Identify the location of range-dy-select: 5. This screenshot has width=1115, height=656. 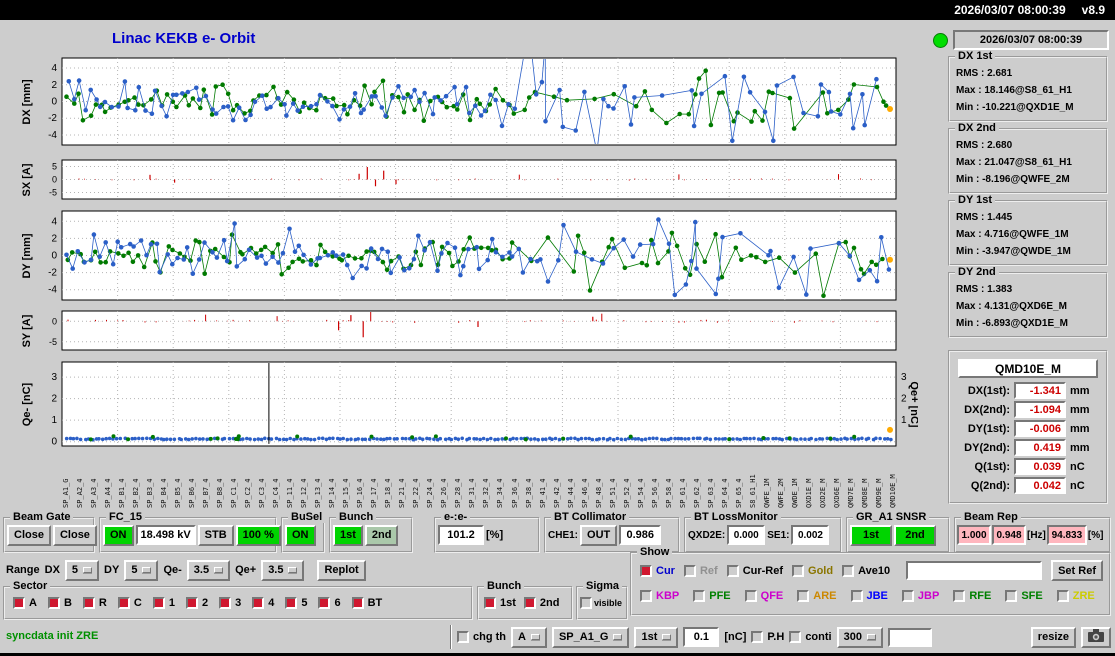
(141, 570).